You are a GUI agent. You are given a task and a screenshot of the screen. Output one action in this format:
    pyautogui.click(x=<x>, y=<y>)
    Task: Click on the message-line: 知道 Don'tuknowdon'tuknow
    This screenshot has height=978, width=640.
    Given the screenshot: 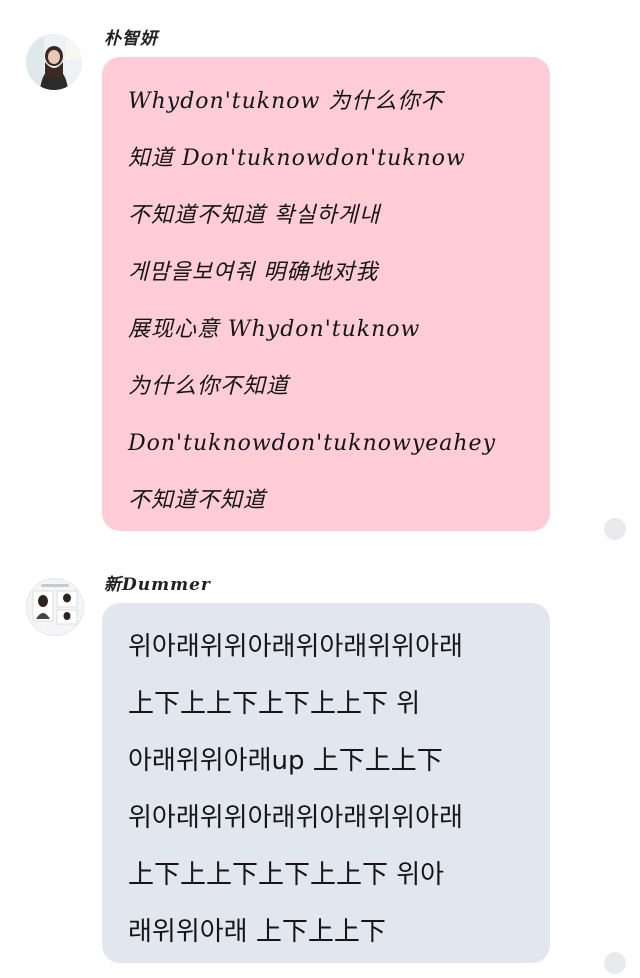 What is the action you would take?
    pyautogui.click(x=297, y=158)
    